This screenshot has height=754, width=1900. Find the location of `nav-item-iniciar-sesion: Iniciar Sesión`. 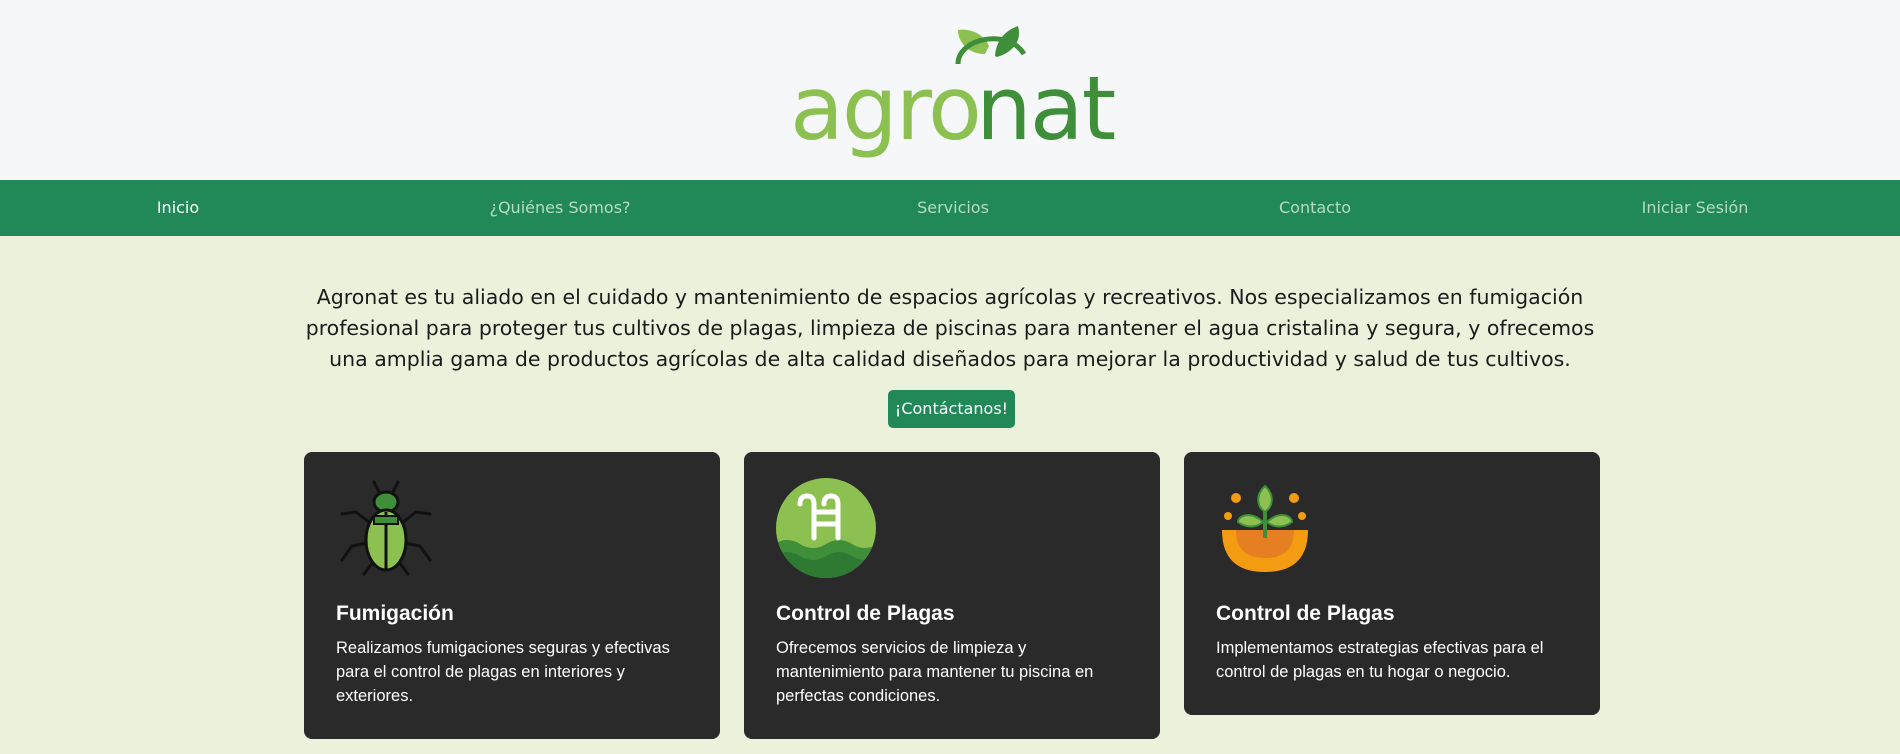

nav-item-iniciar-sesion: Iniciar Sesión is located at coordinates (1695, 208).